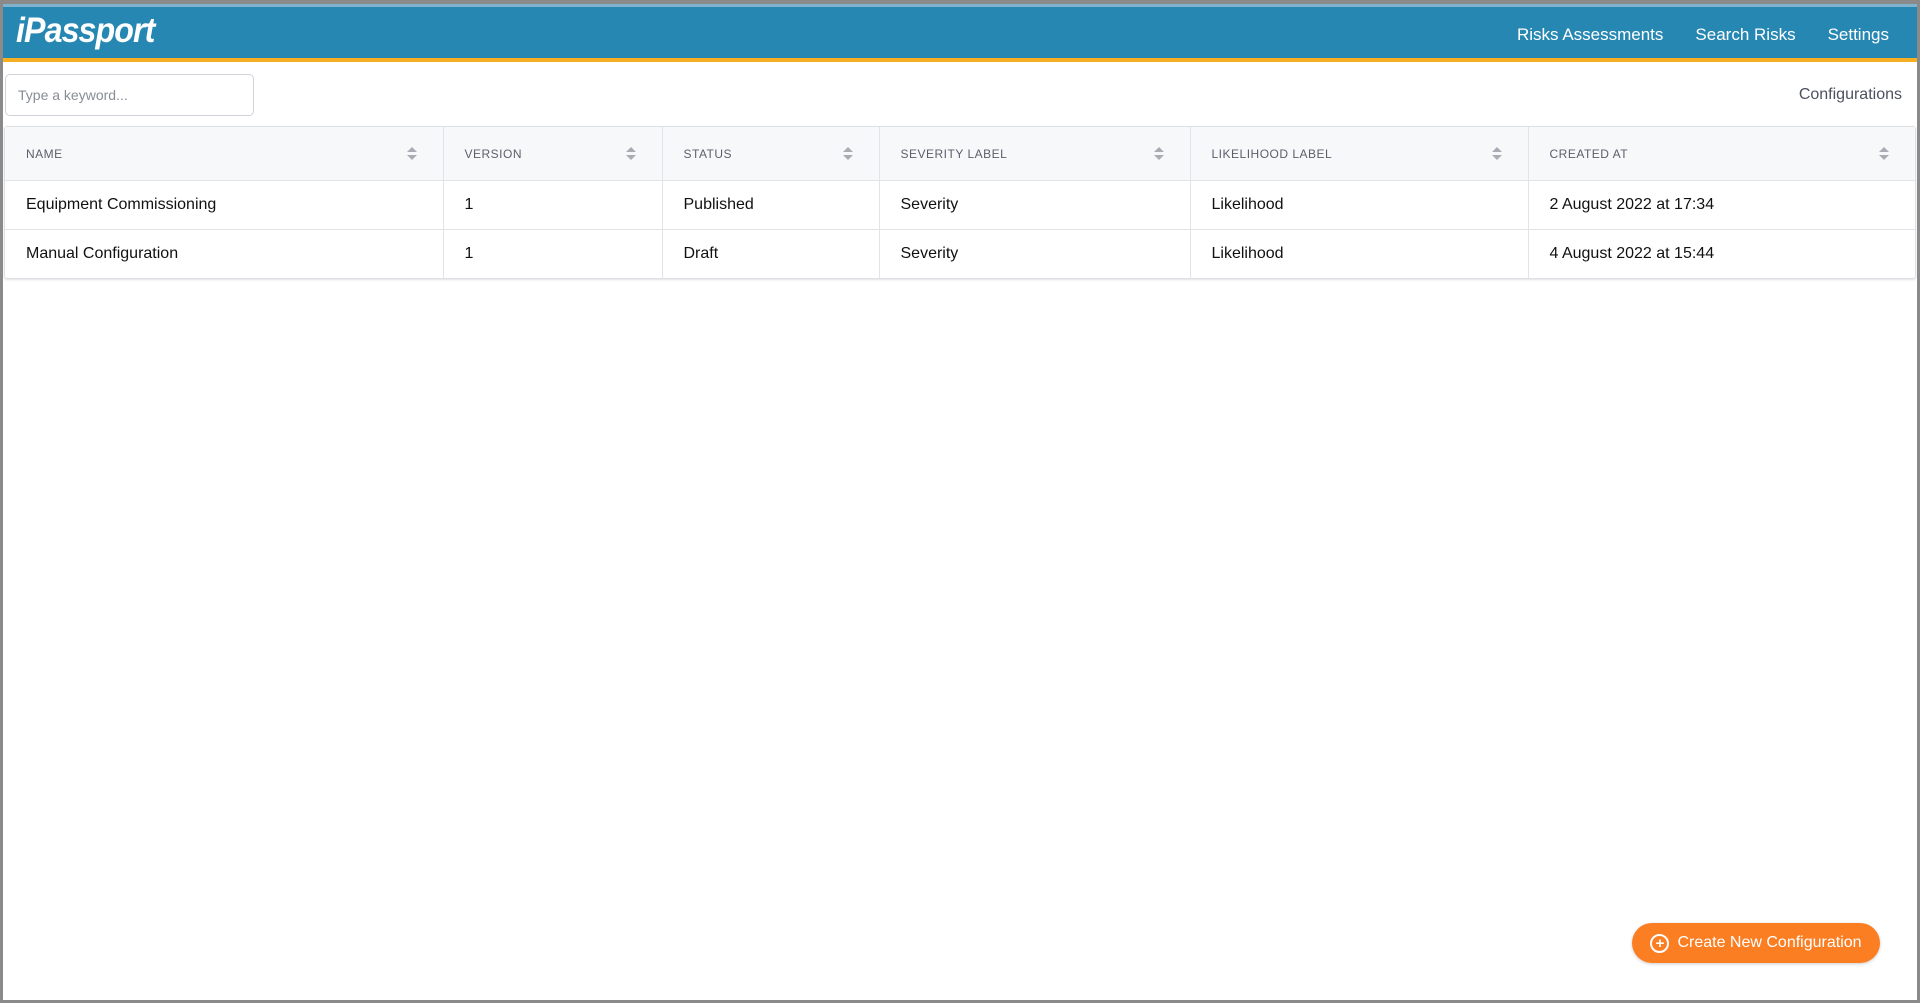 The image size is (1920, 1003). Describe the element at coordinates (1589, 154) in the screenshot. I see `column-header-label: CREATED AT` at that location.